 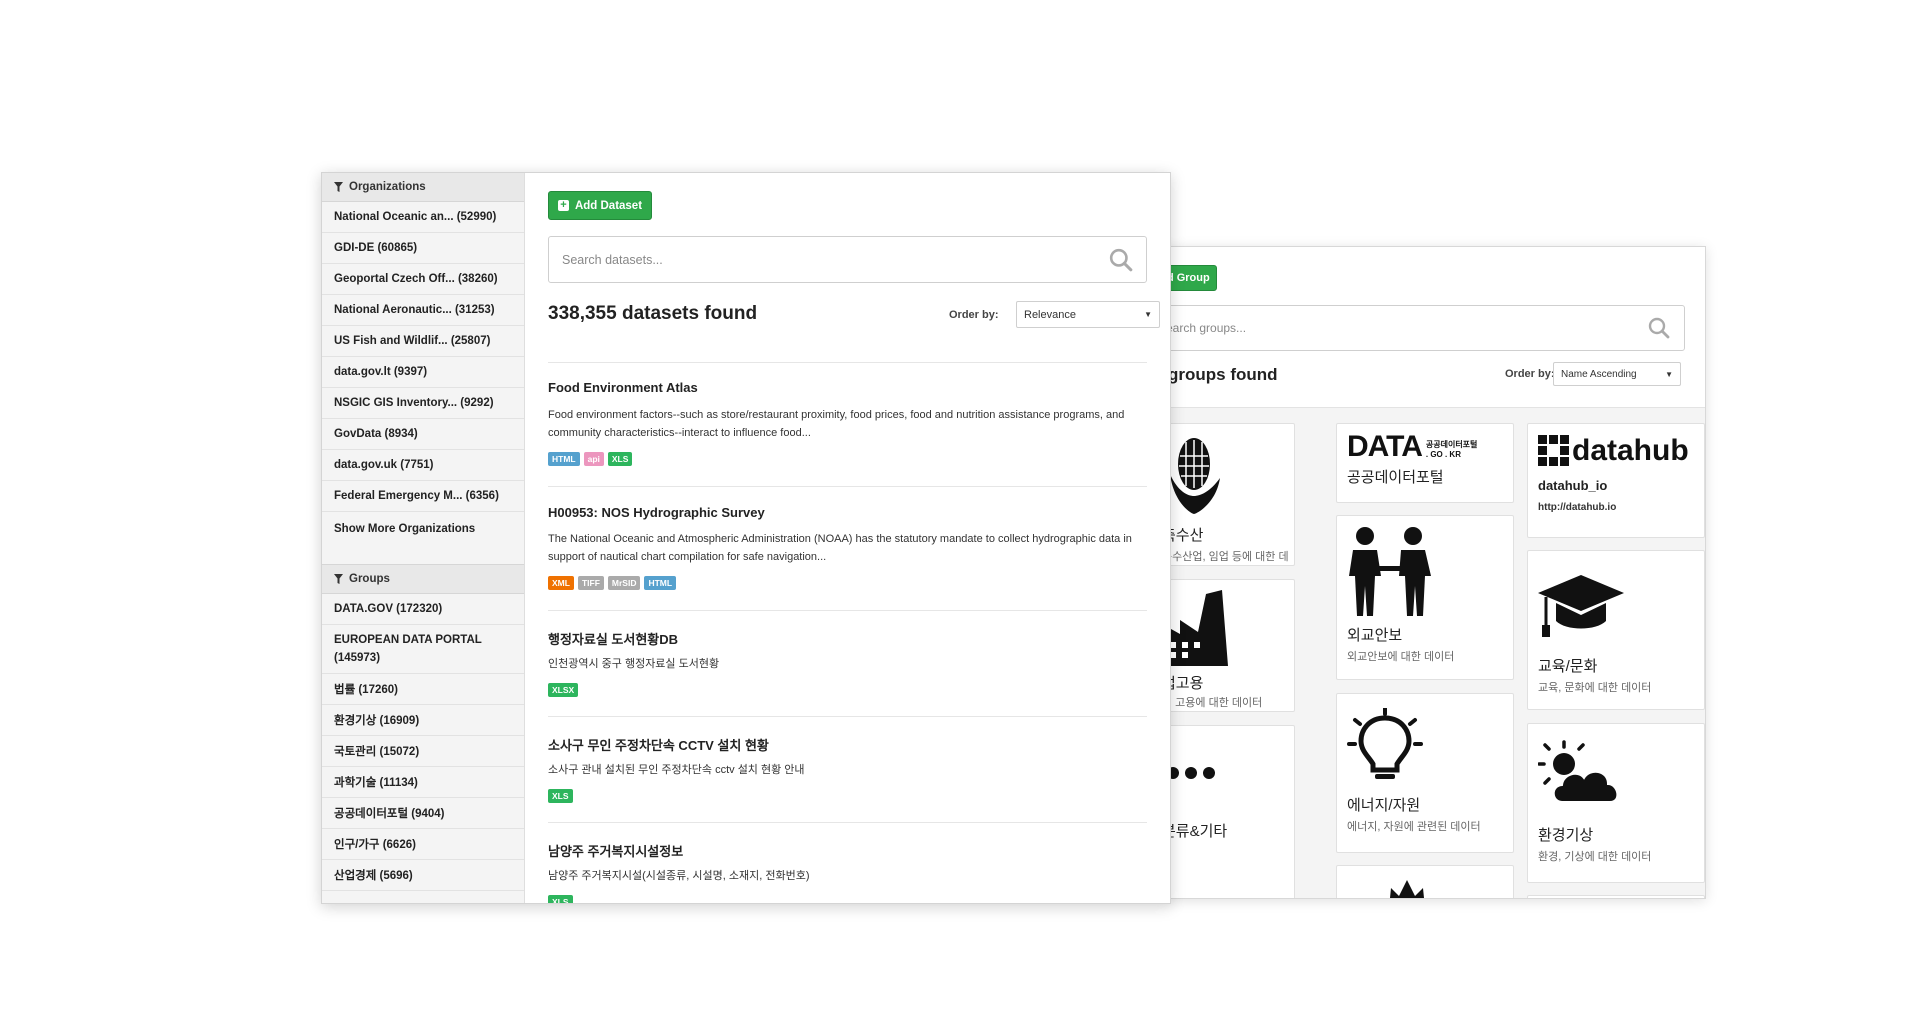 I want to click on dataset-description: 인천광역시 중구 행정자료실 도서현황, so click(x=634, y=664).